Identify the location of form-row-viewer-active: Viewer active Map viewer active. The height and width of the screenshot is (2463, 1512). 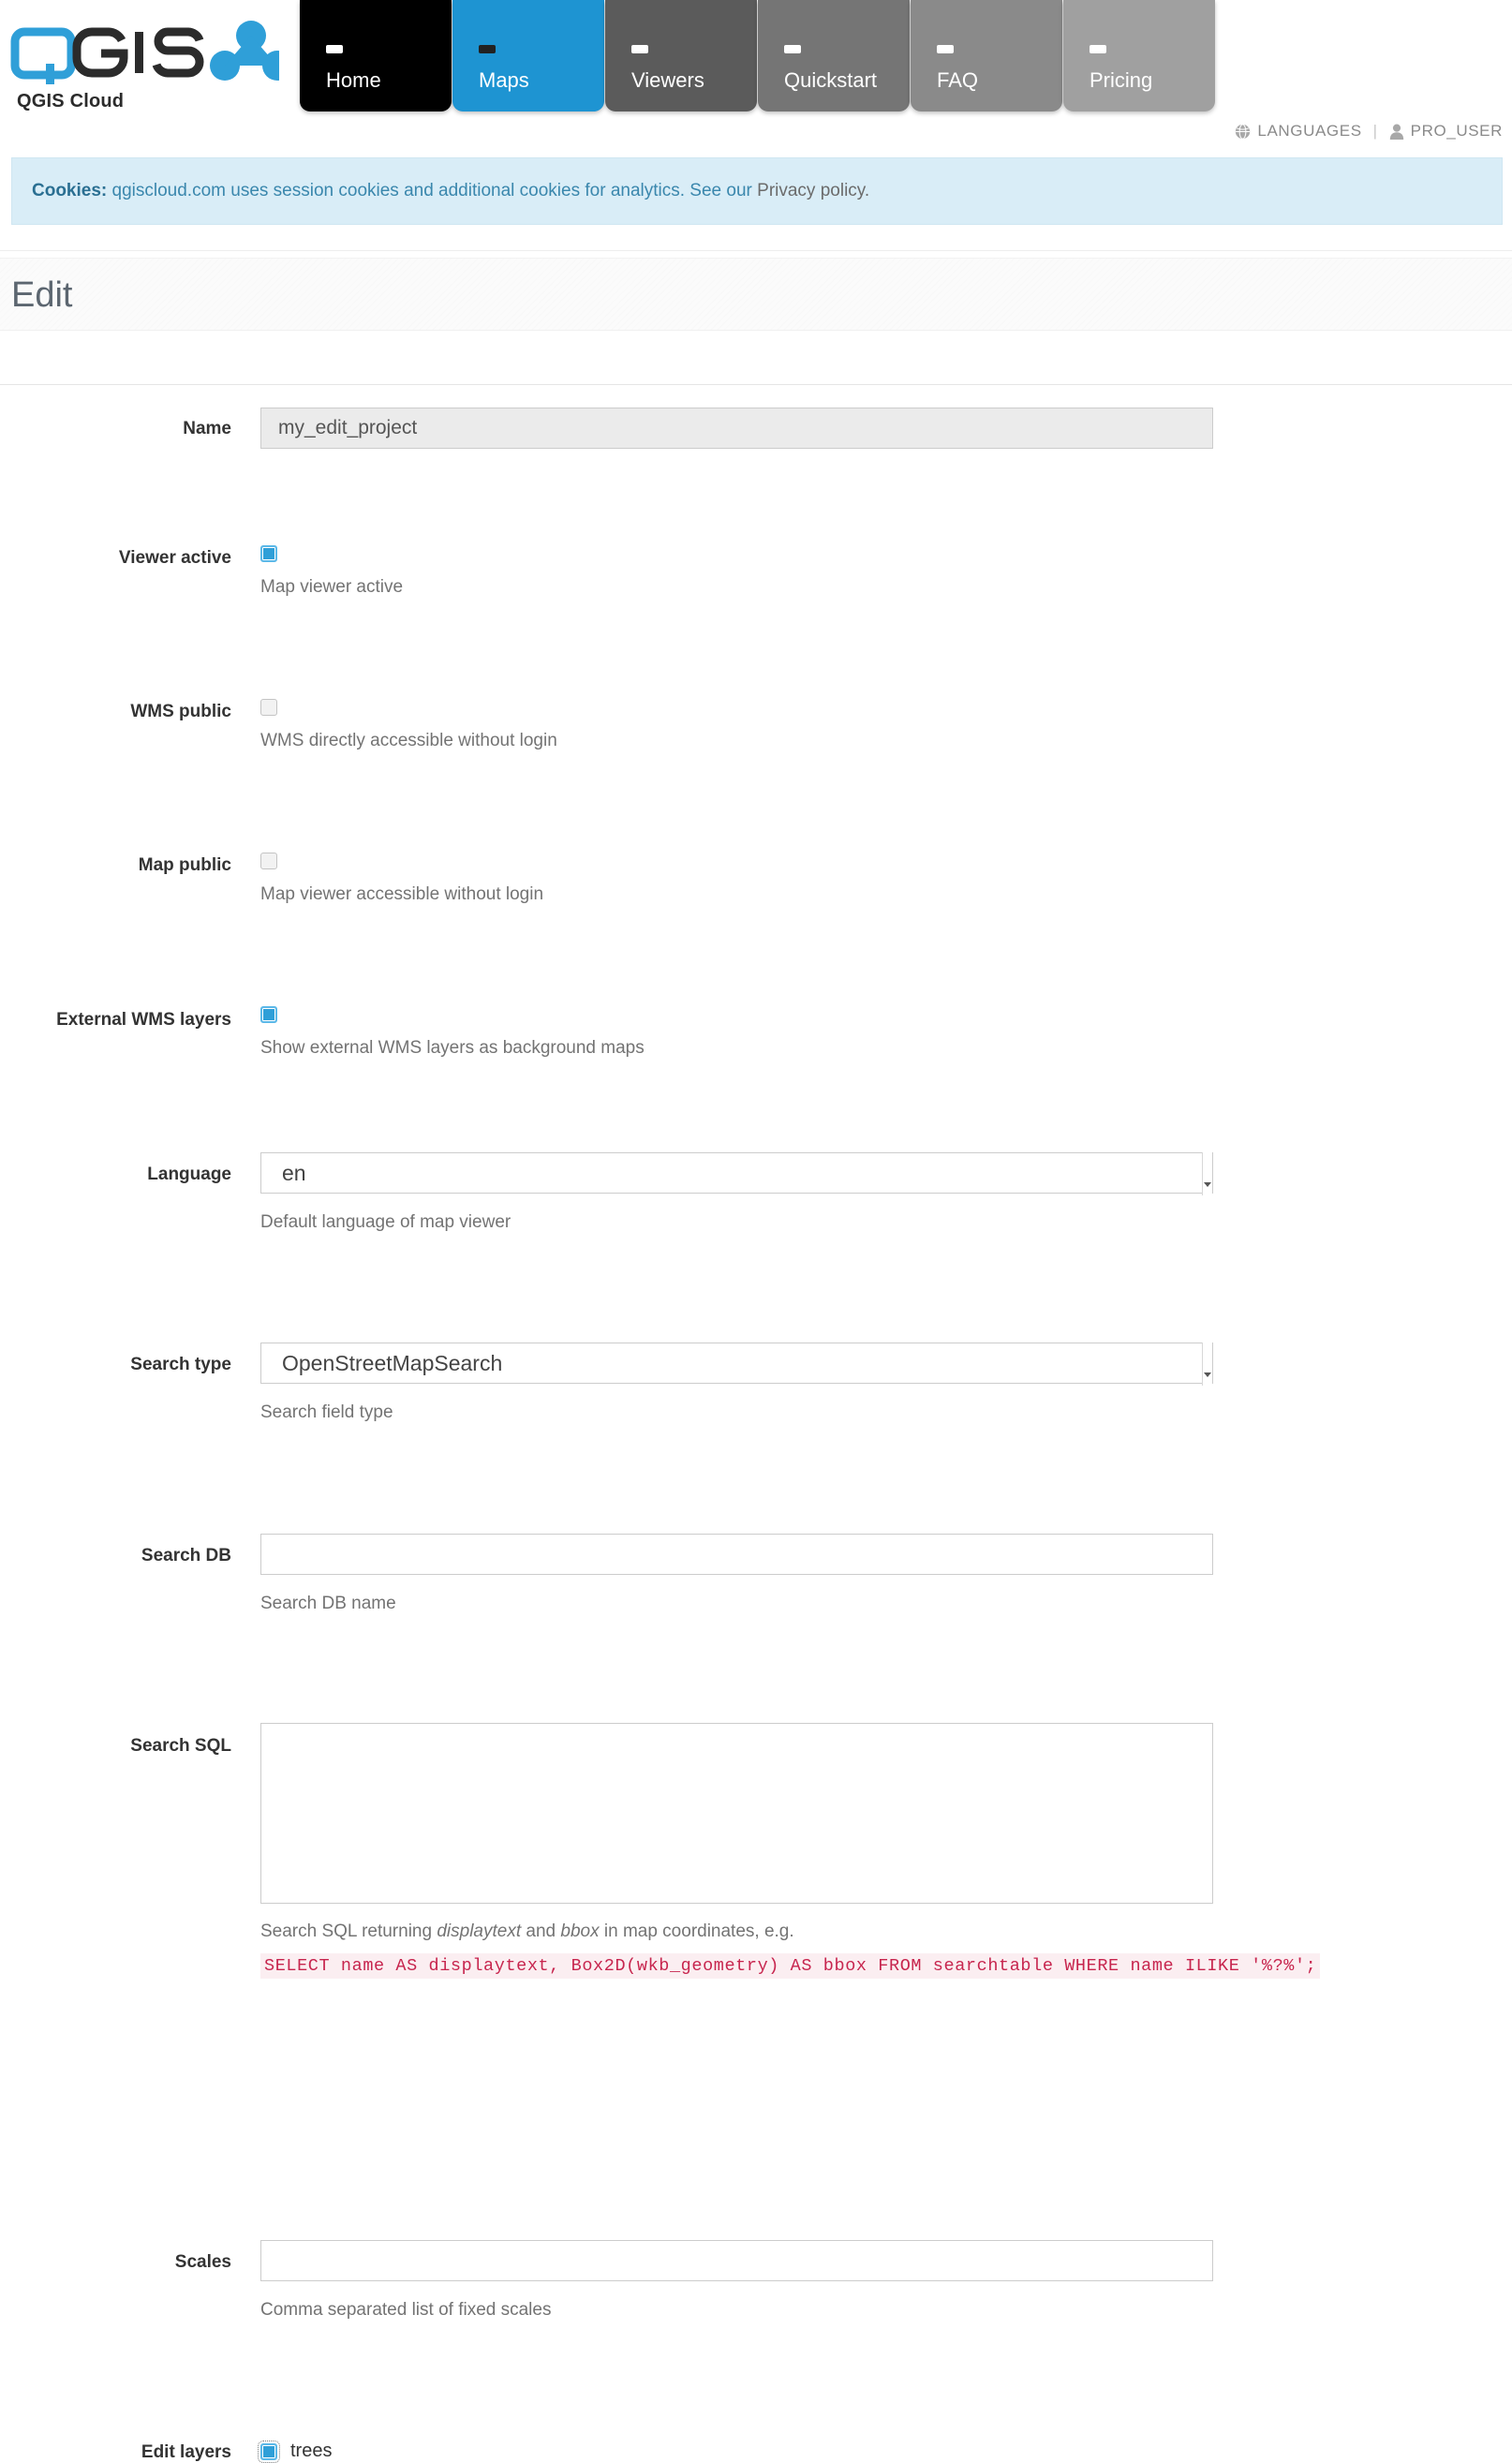
(756, 524).